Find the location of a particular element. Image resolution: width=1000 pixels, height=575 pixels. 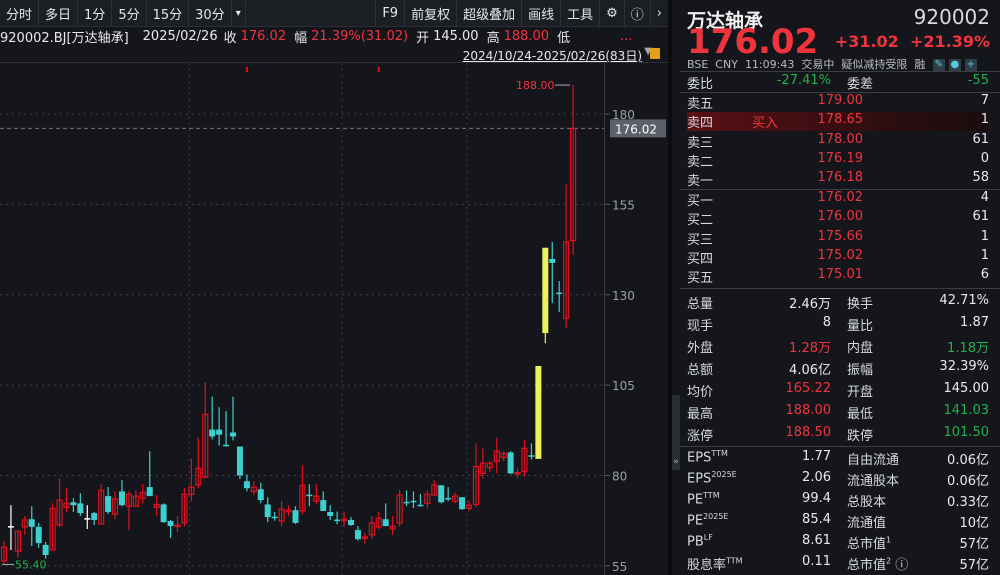

wb-label: 委比 is located at coordinates (700, 84).